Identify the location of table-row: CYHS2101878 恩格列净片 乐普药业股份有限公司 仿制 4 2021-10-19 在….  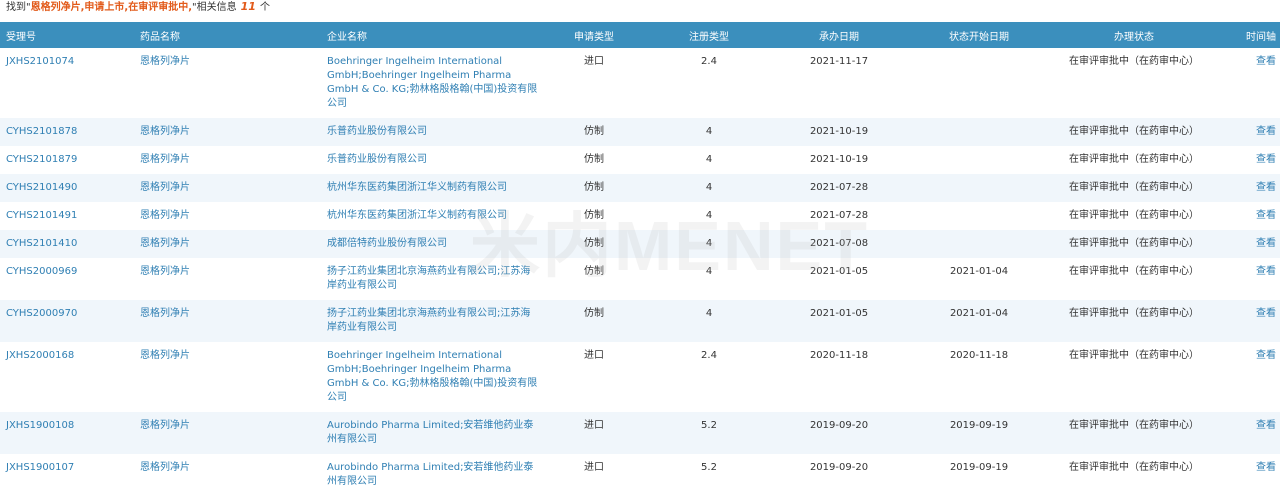
(640, 132).